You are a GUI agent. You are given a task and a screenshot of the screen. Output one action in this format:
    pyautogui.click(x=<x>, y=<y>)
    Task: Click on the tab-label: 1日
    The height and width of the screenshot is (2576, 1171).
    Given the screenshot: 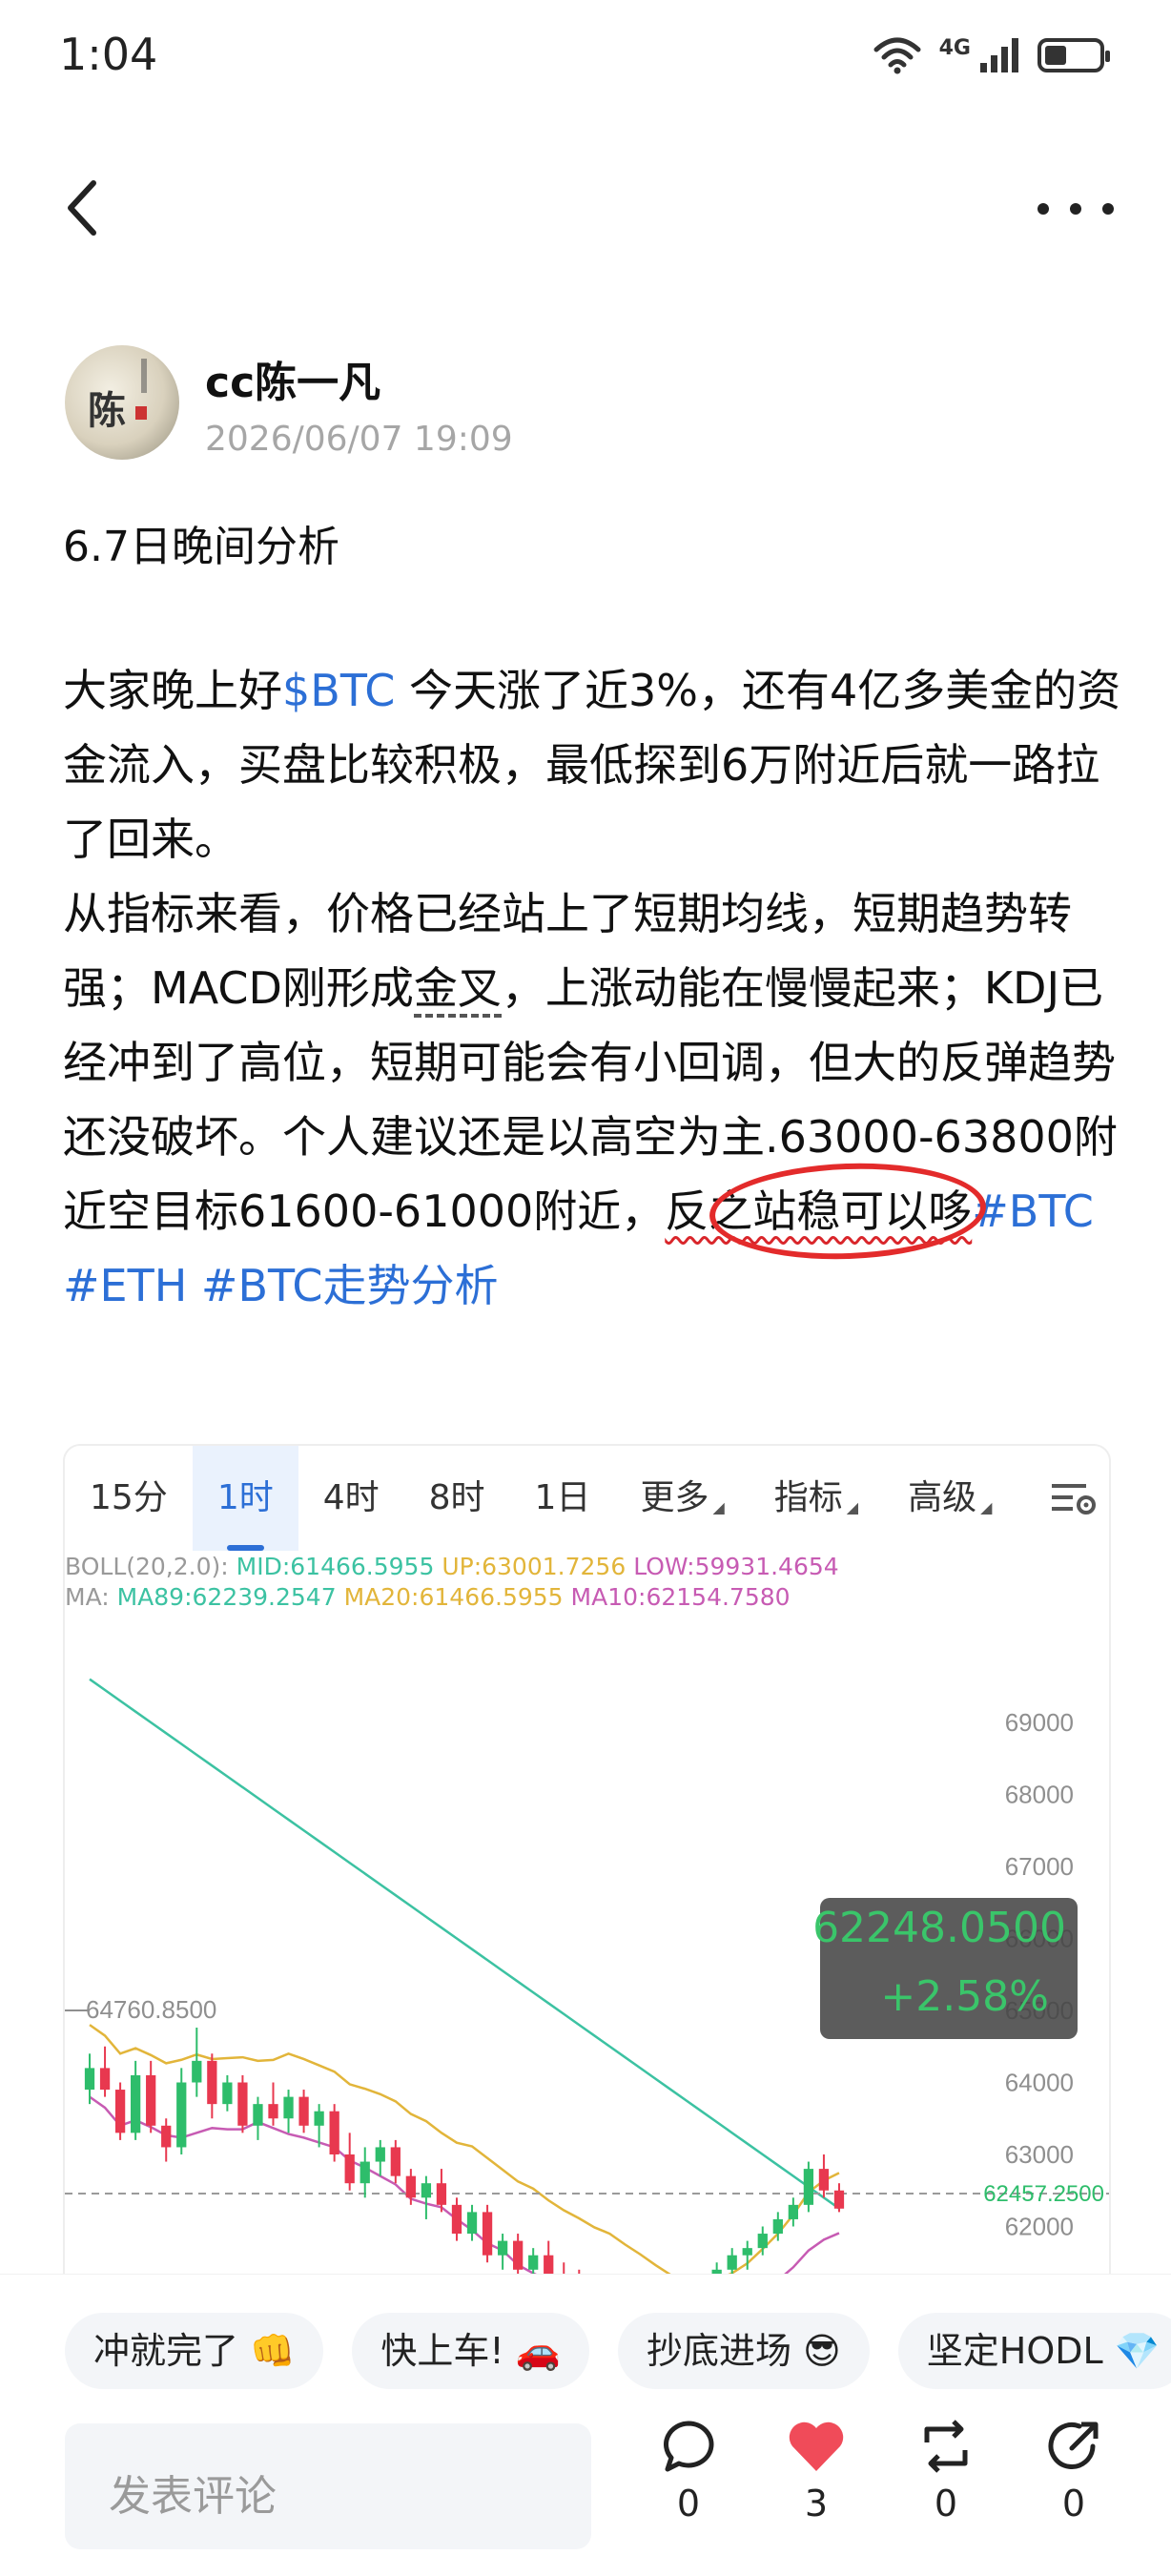 What is the action you would take?
    pyautogui.click(x=562, y=1497)
    